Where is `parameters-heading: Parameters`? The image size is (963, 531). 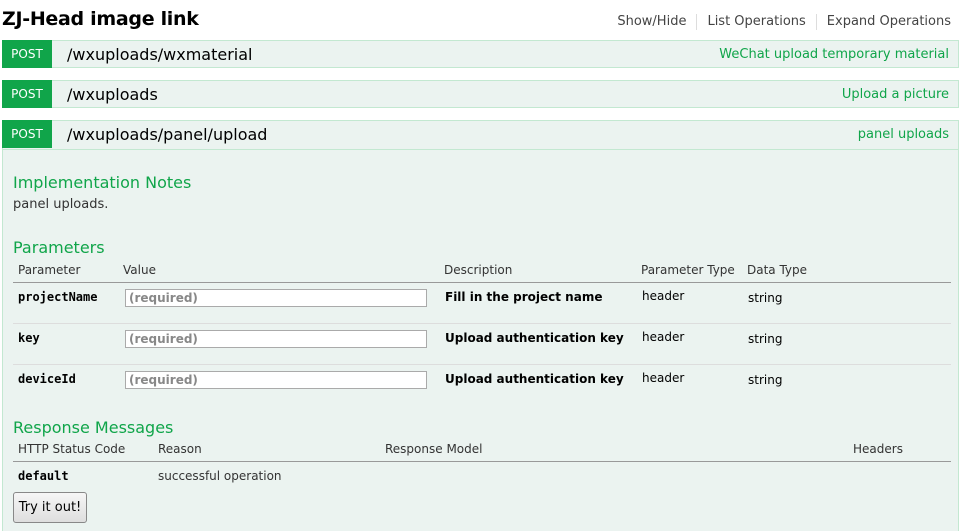
parameters-heading: Parameters is located at coordinates (59, 247).